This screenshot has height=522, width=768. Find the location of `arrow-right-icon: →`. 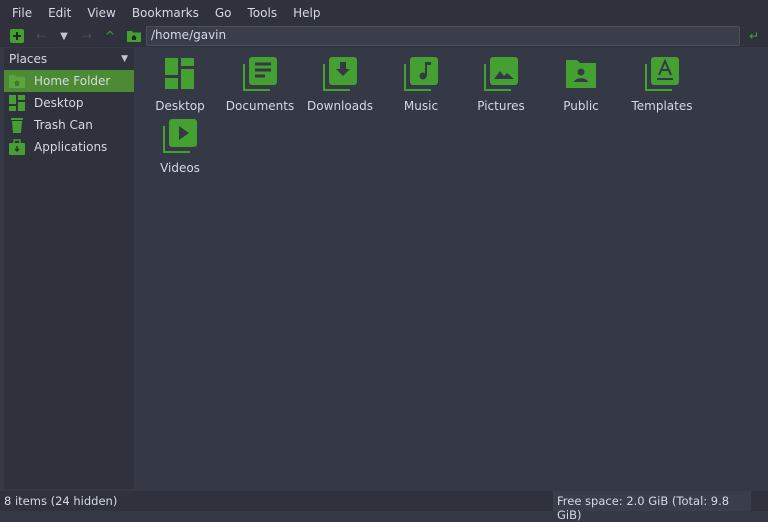

arrow-right-icon: → is located at coordinates (87, 36).